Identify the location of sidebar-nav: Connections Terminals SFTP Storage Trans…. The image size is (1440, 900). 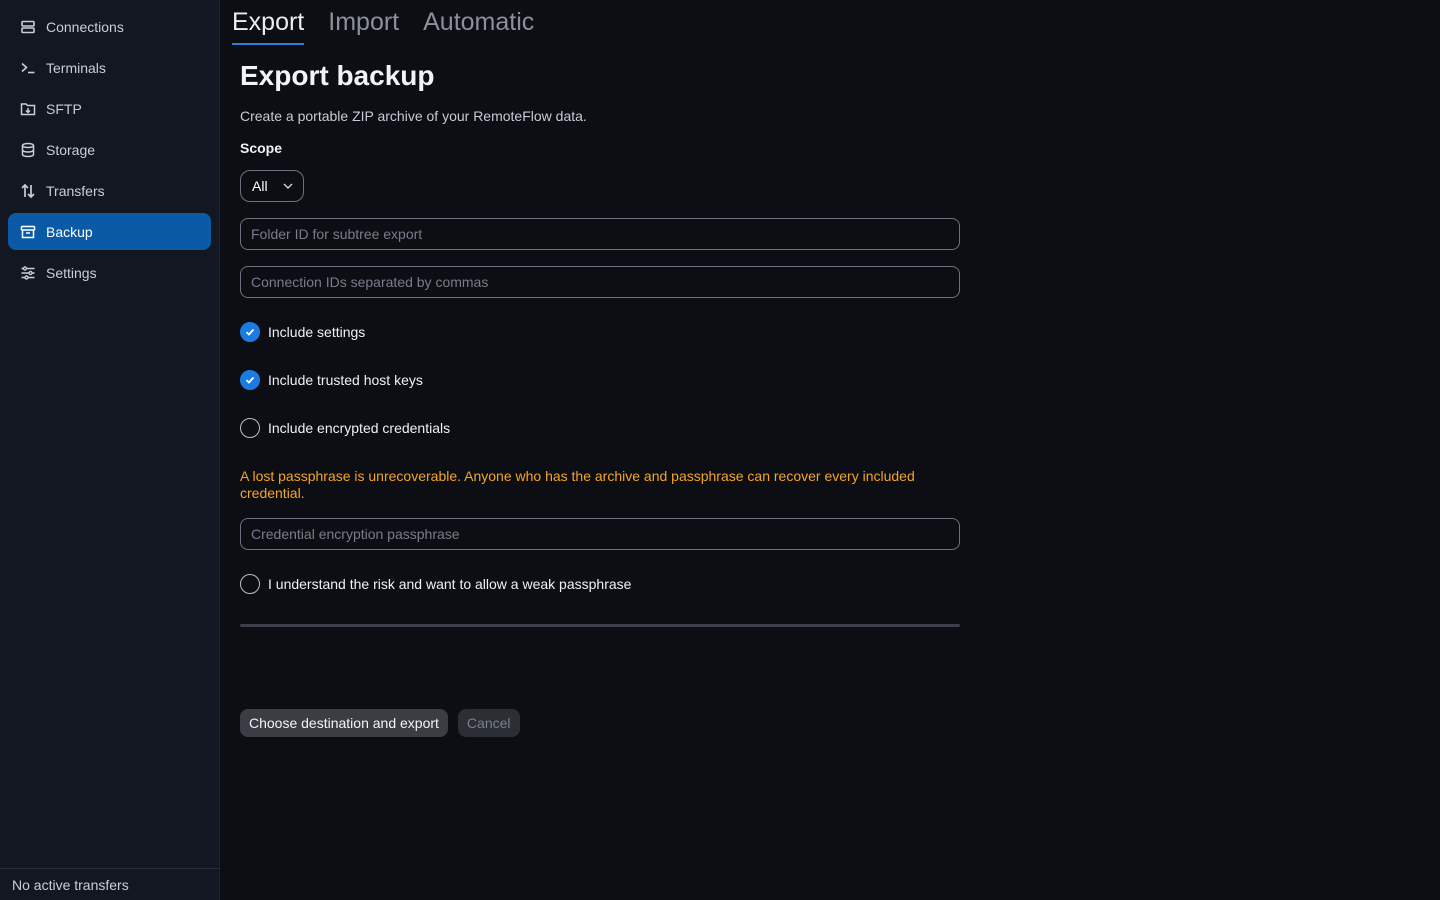
(109, 151).